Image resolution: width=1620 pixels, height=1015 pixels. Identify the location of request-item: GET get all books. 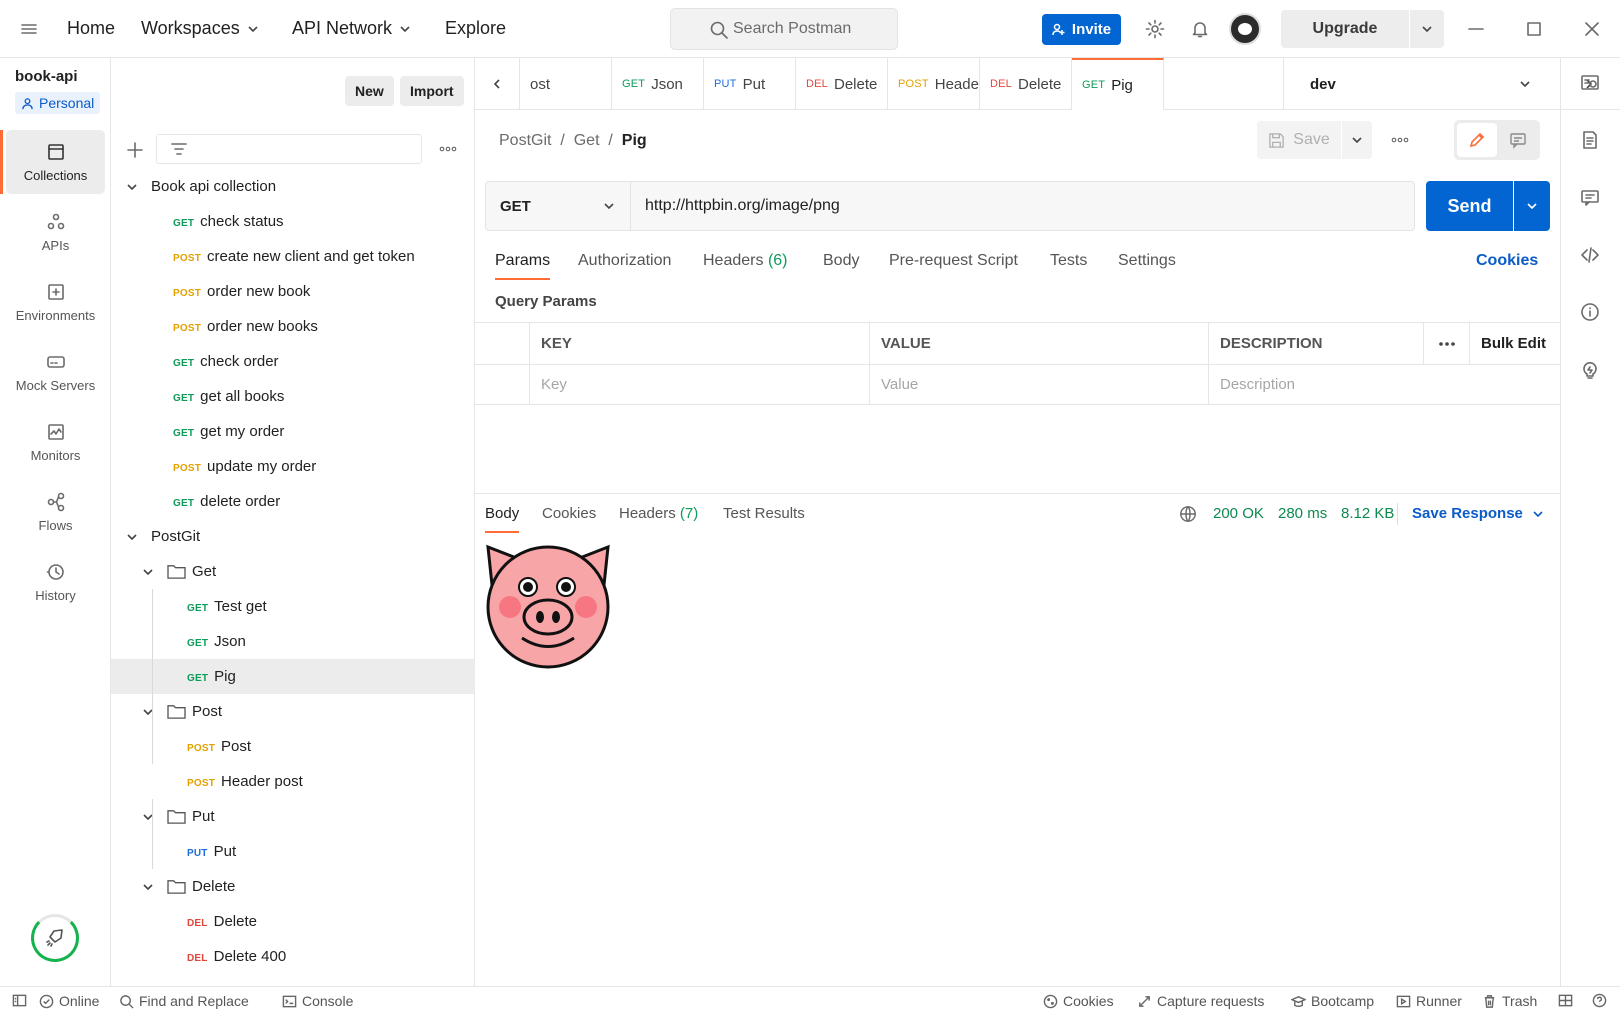
(293, 396).